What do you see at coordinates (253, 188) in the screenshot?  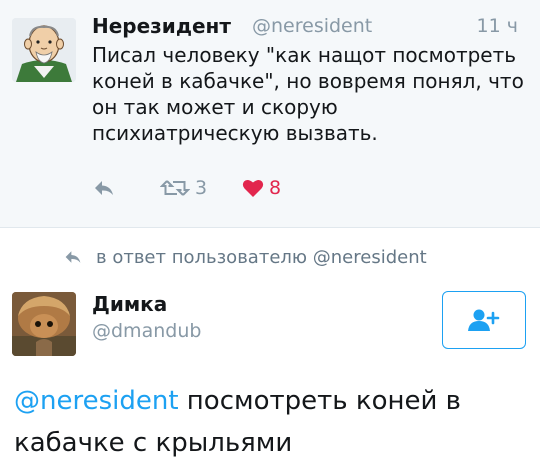 I see `heart-icon` at bounding box center [253, 188].